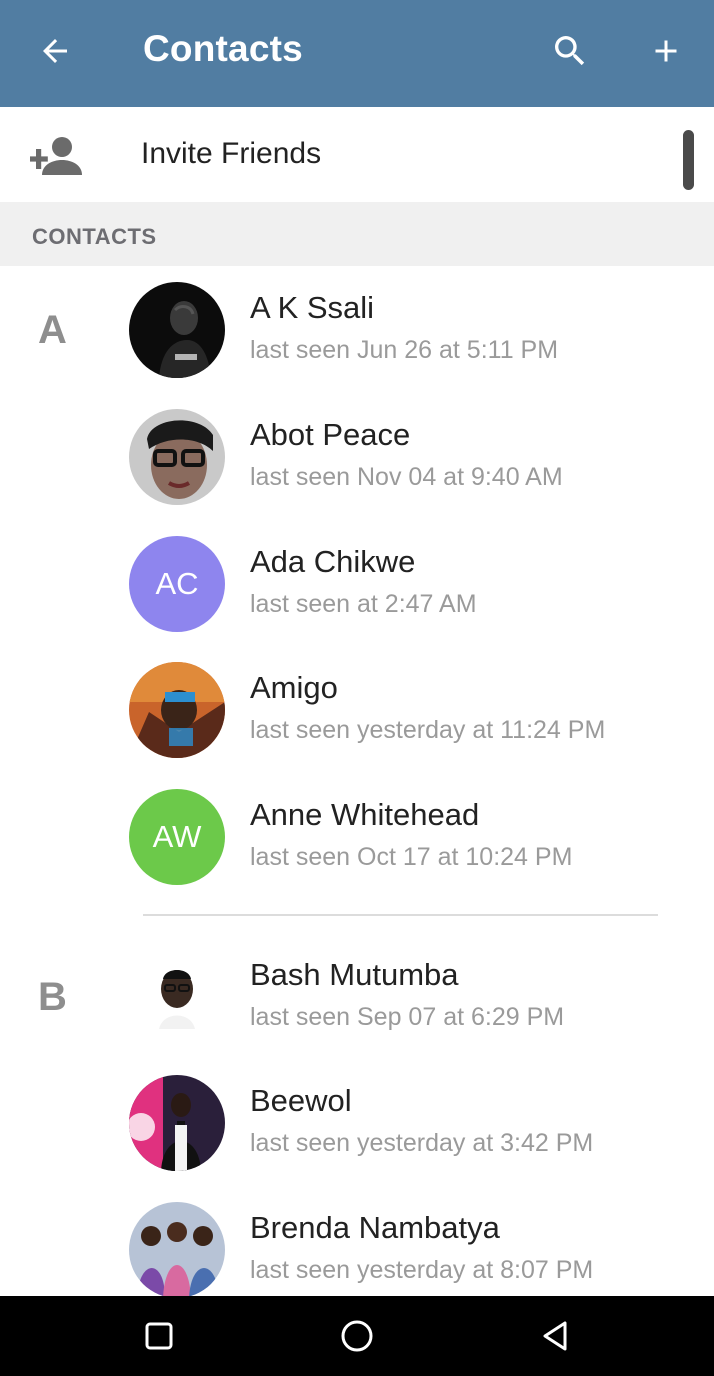  Describe the element at coordinates (407, 1017) in the screenshot. I see `contact-status: last seen Sep 07 at 6:29 PM` at that location.